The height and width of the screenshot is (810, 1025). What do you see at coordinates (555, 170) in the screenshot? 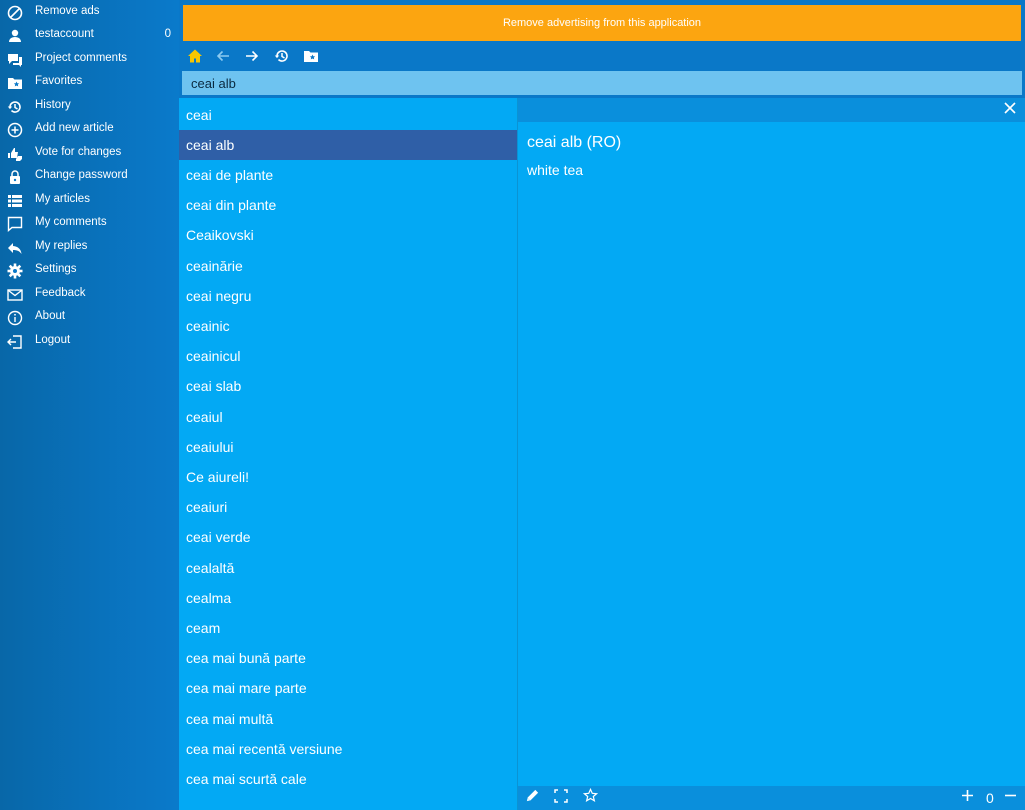
I see `article-translation: white tea` at bounding box center [555, 170].